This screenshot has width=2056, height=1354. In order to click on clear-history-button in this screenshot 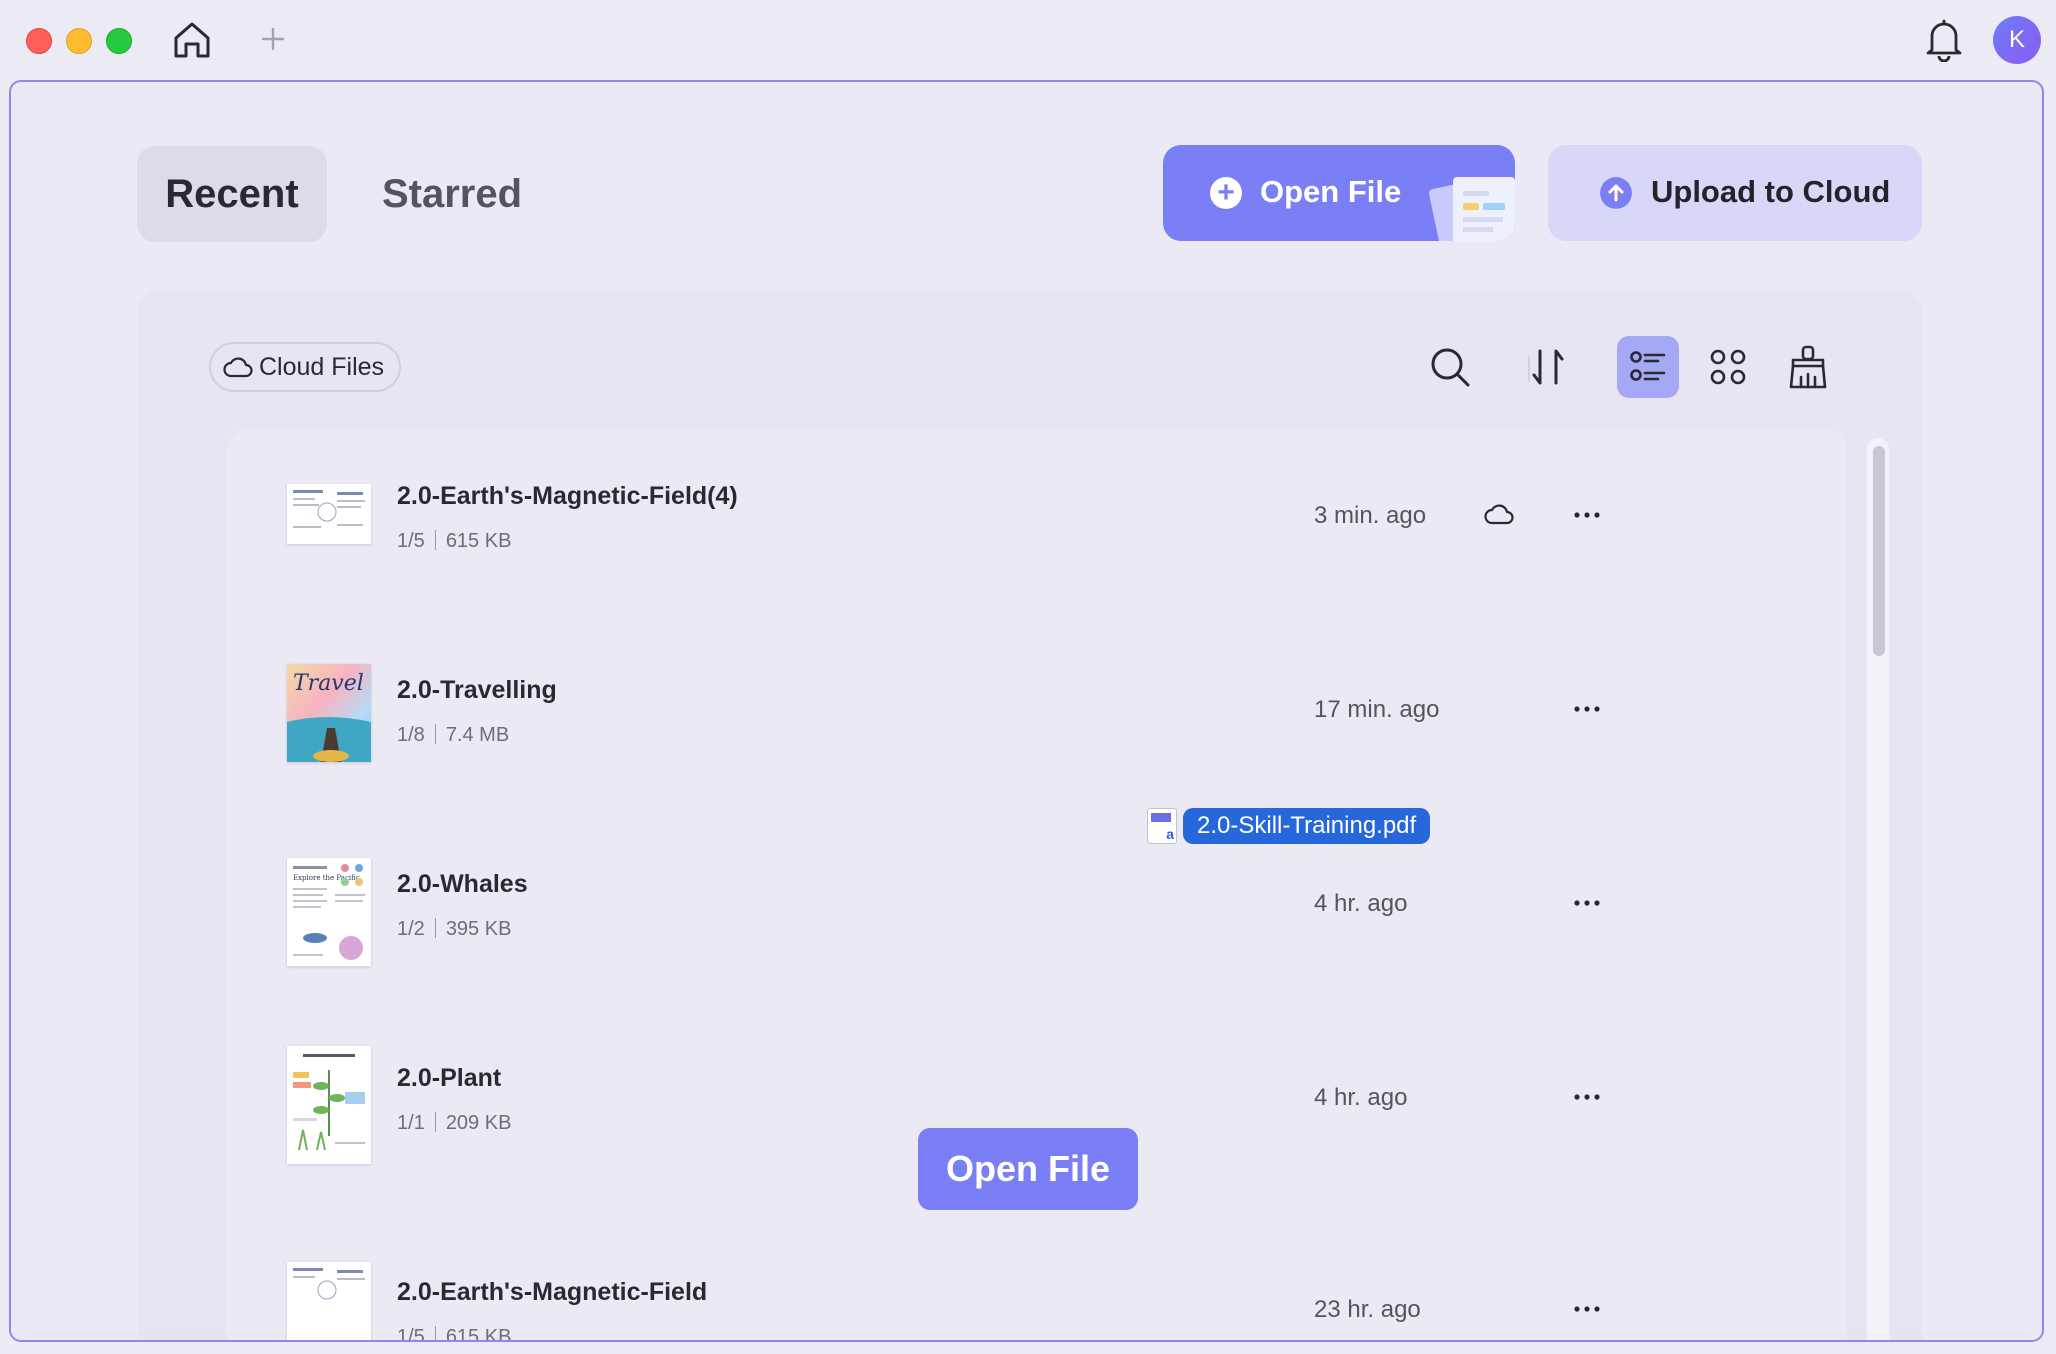, I will do `click(1808, 367)`.